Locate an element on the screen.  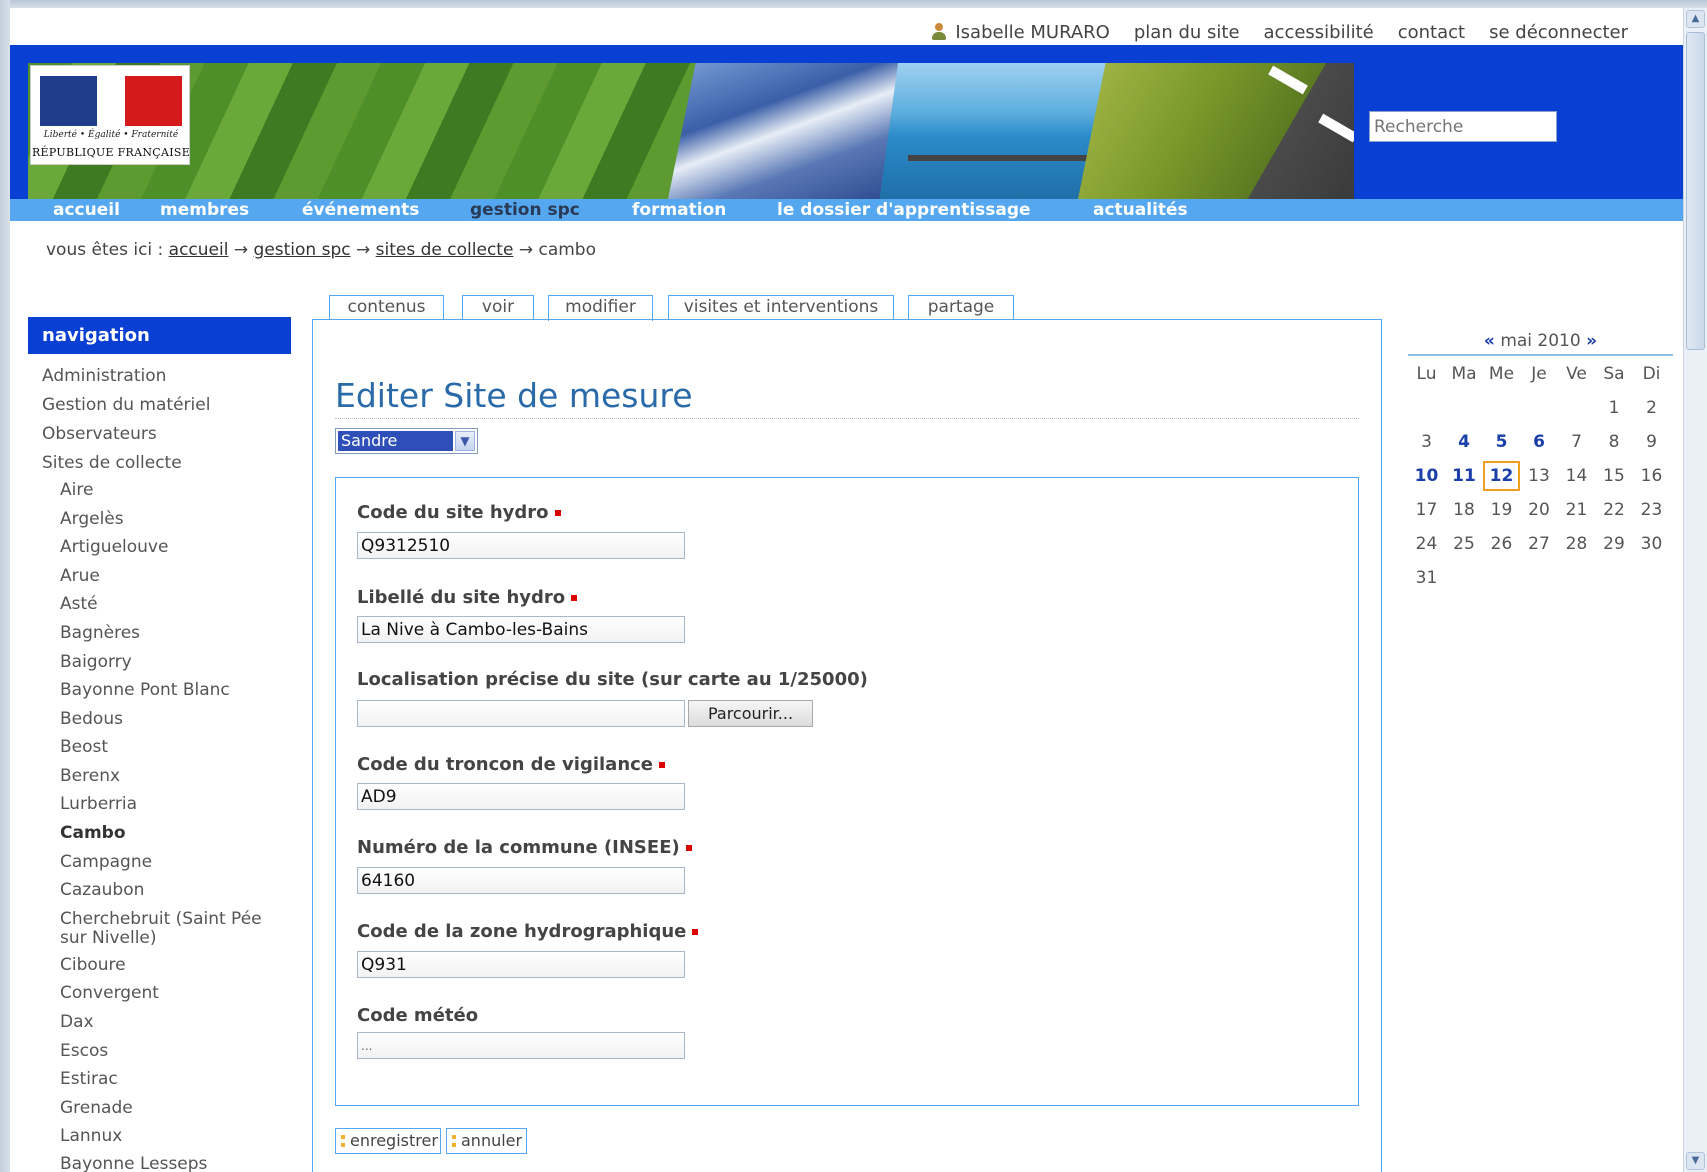
calendar-day: 9 is located at coordinates (1651, 442).